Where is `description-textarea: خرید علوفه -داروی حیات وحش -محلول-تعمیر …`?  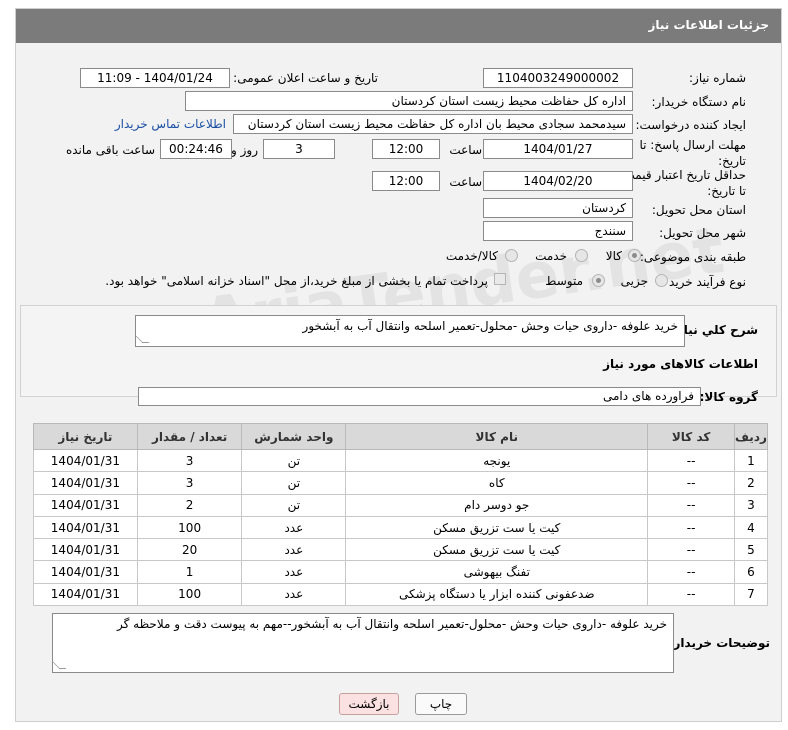 description-textarea: خرید علوفه -داروی حیات وحش -محلول-تعمیر … is located at coordinates (410, 331).